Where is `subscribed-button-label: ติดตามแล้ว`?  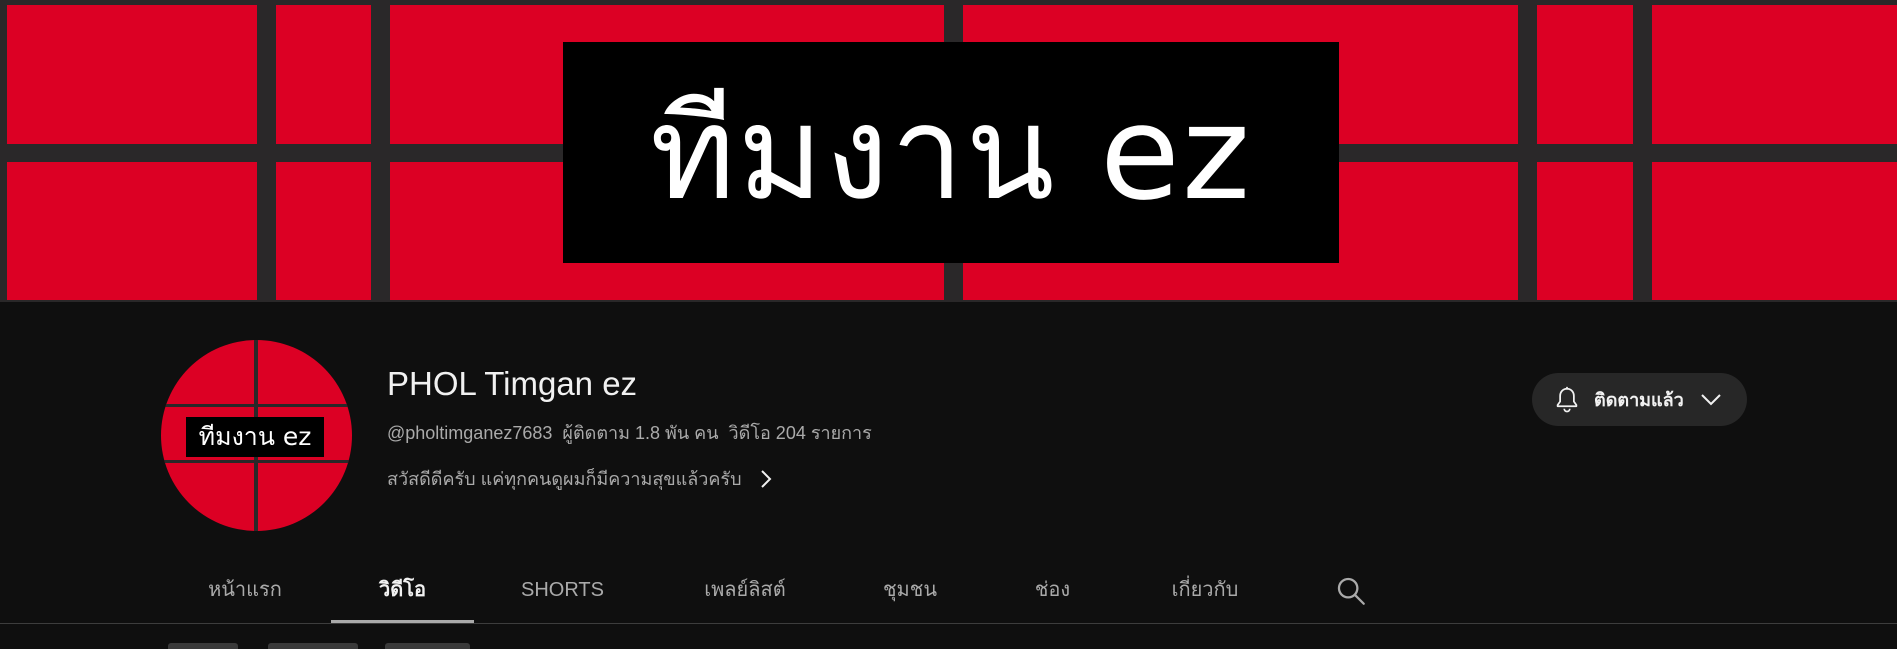 subscribed-button-label: ติดตามแล้ว is located at coordinates (1639, 400).